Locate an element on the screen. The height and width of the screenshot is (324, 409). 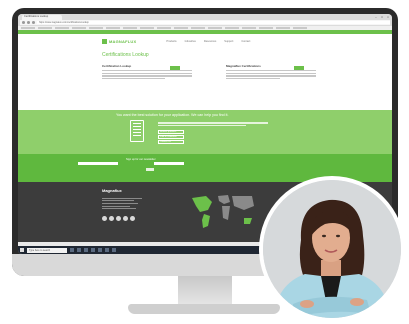
promo-button-contact: Contact Us is located at coordinates (171, 142).